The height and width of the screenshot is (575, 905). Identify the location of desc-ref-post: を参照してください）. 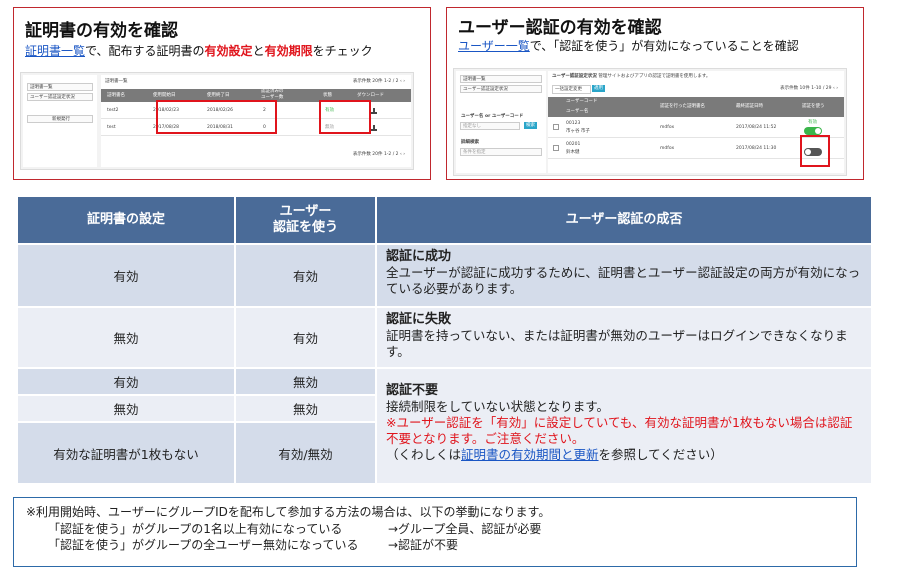
(660, 454).